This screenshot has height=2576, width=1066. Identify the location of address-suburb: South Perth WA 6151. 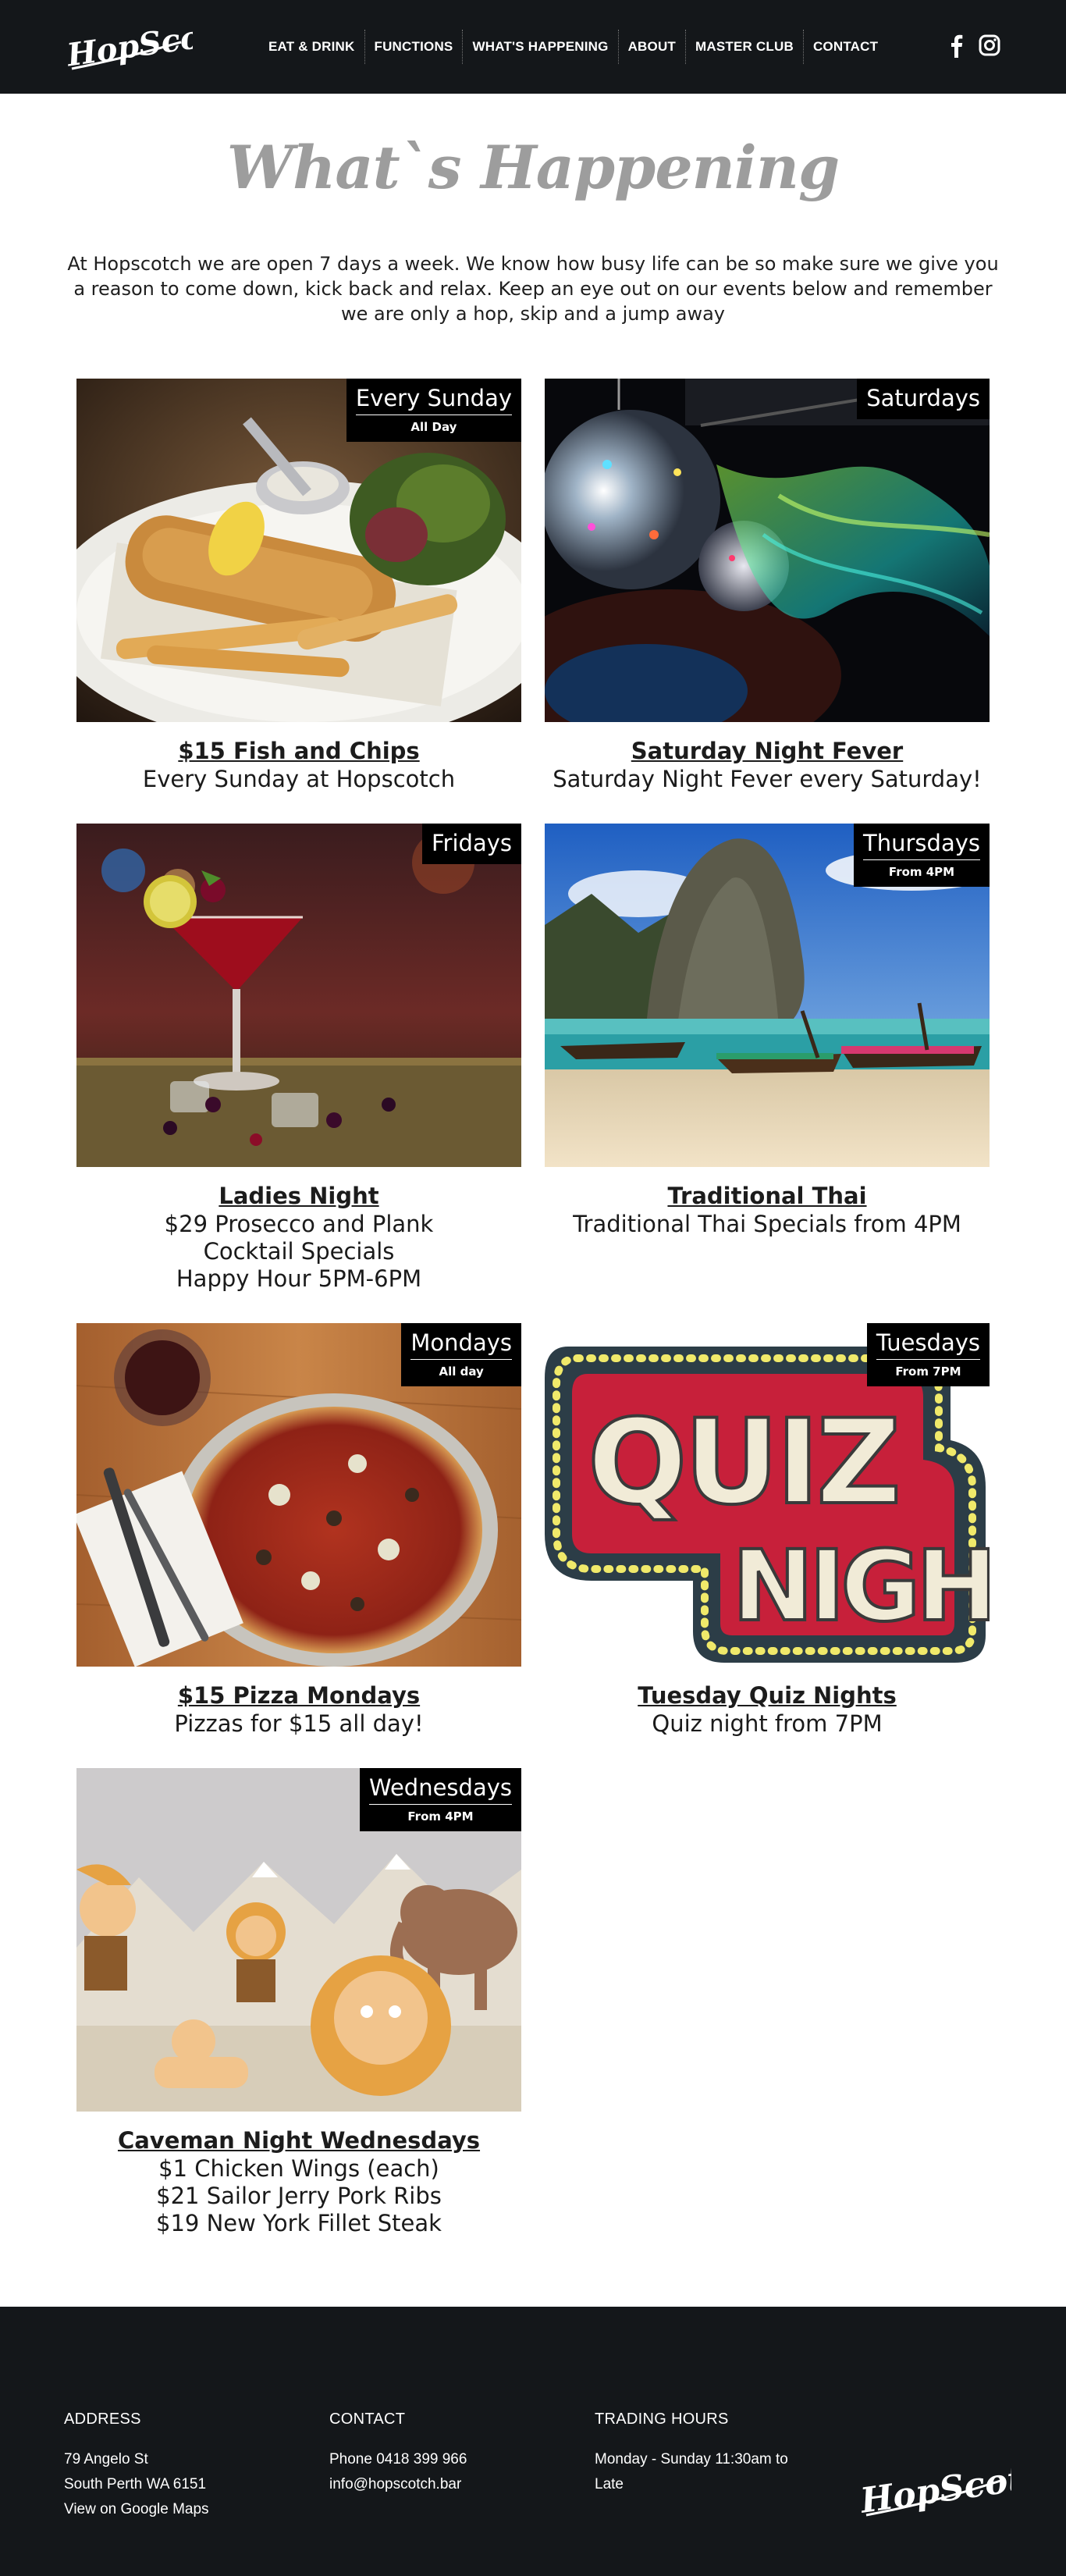
(135, 2484).